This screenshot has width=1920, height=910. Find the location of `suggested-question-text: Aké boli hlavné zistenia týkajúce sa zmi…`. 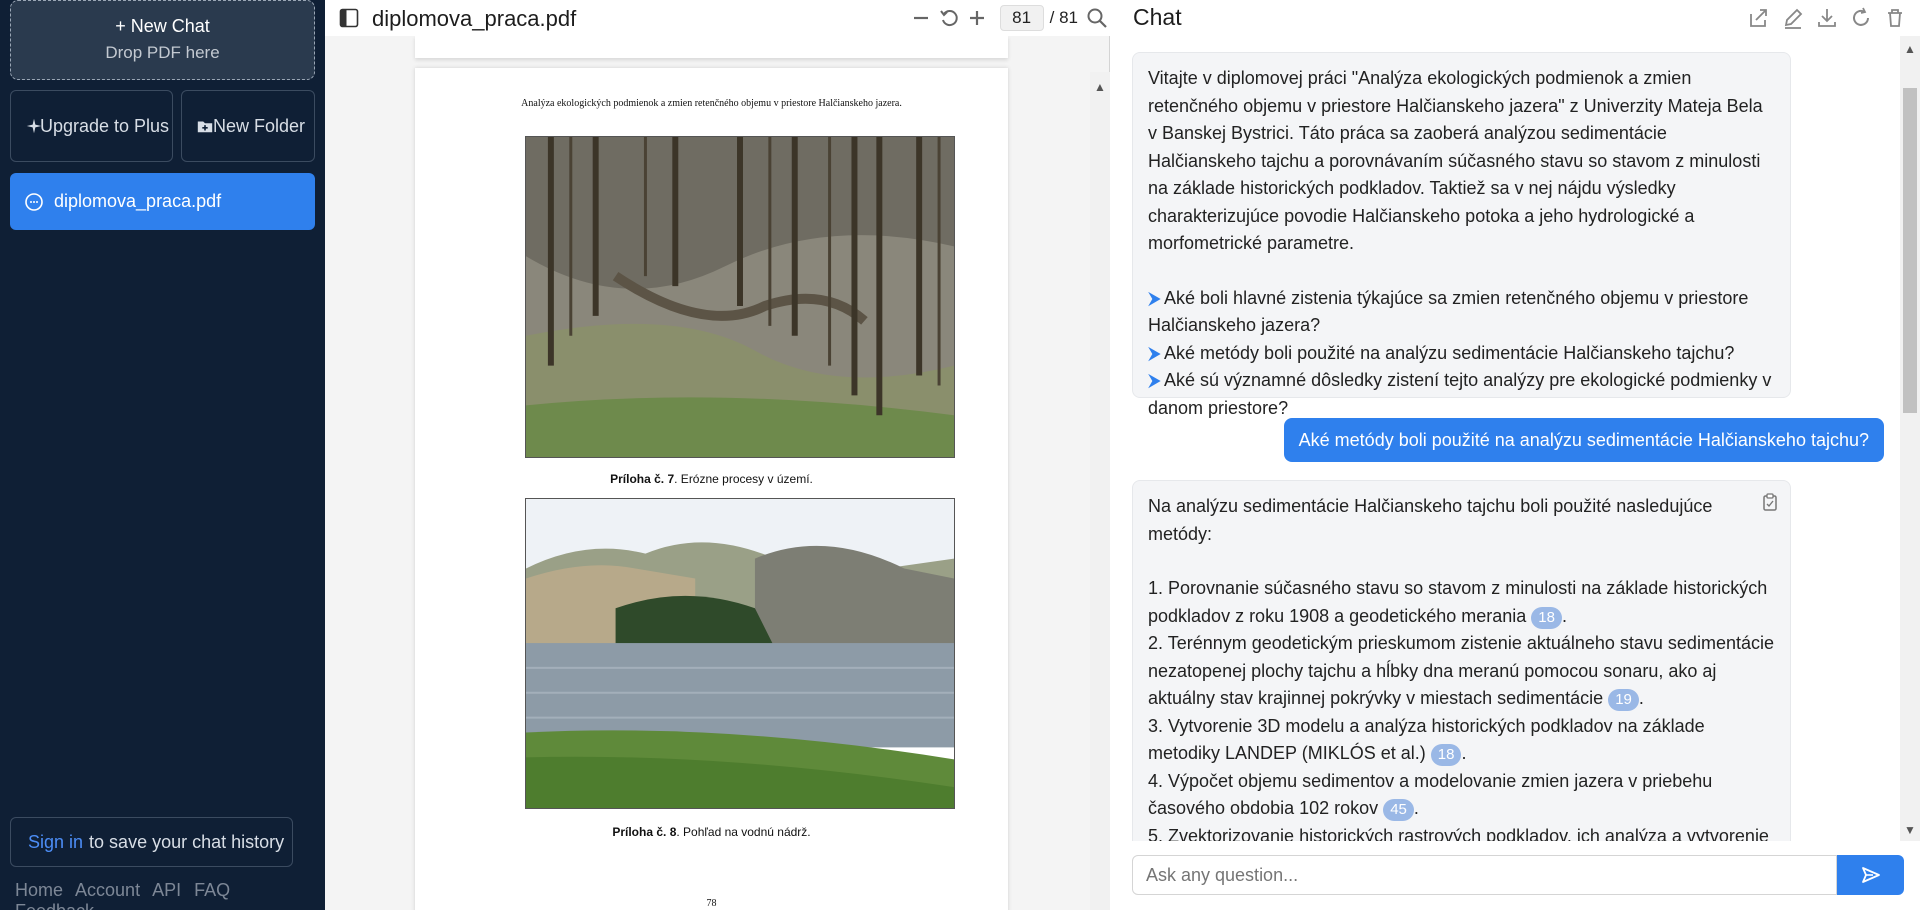

suggested-question-text: Aké boli hlavné zistenia týkajúce sa zmi… is located at coordinates (1448, 311).